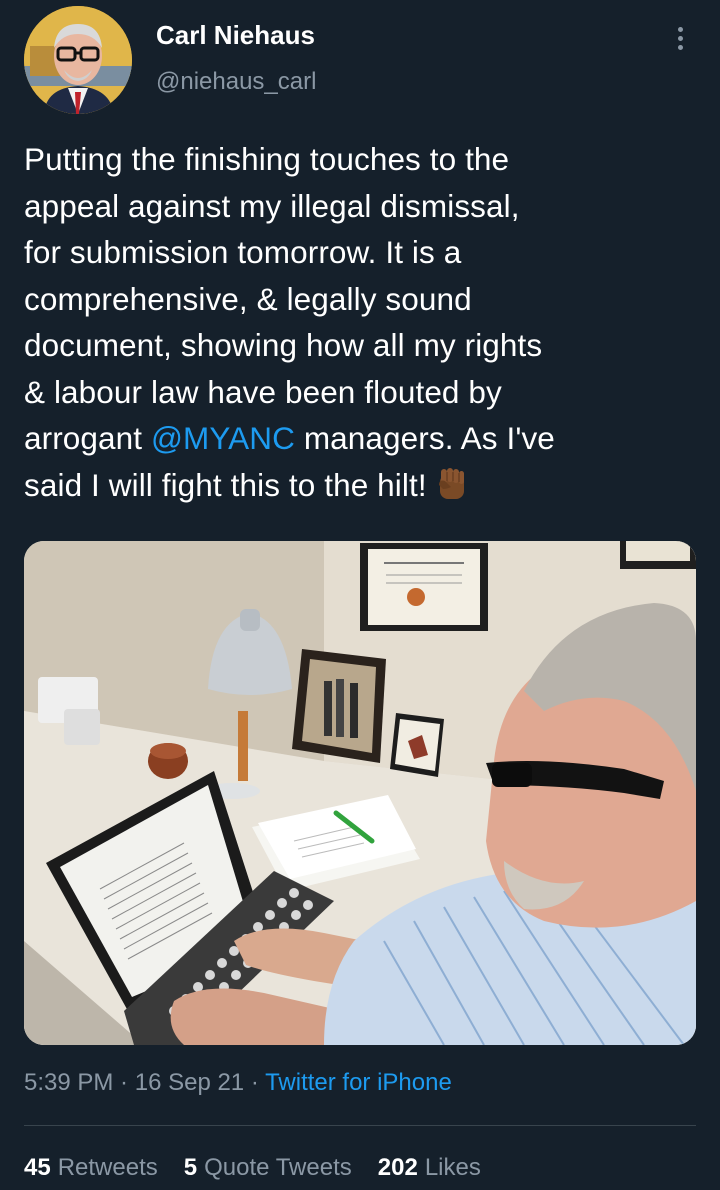 This screenshot has height=1190, width=720. I want to click on avatar, so click(78, 60).